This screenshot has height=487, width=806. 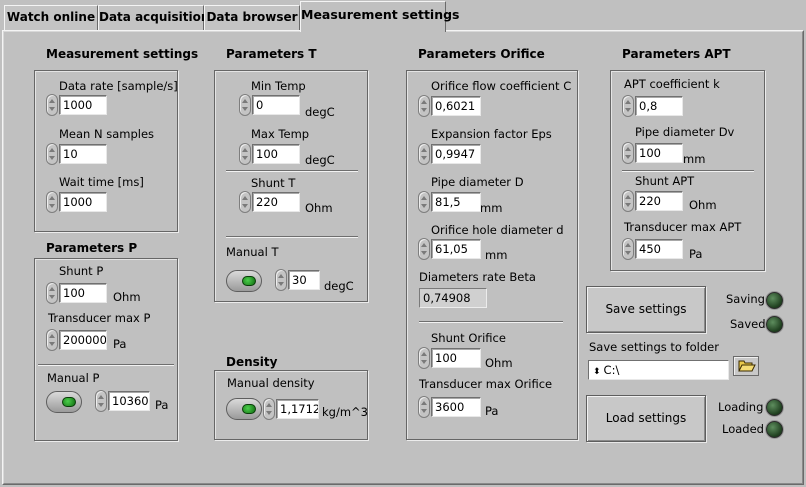 I want to click on manual-p-unit: Pa, so click(x=162, y=405).